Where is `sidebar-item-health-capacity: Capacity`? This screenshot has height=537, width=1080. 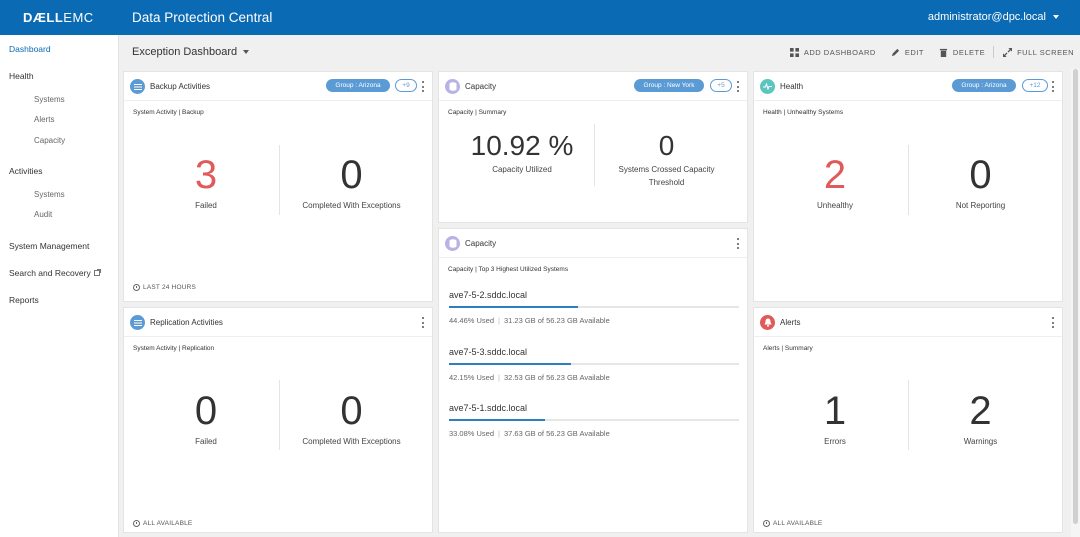 sidebar-item-health-capacity: Capacity is located at coordinates (49, 140).